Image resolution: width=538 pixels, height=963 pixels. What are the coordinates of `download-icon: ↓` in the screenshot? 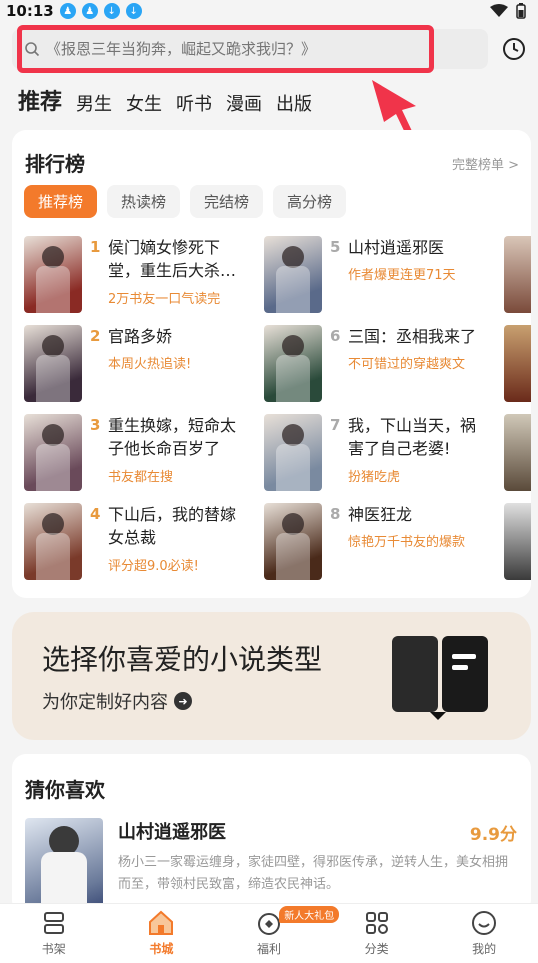 It's located at (133, 11).